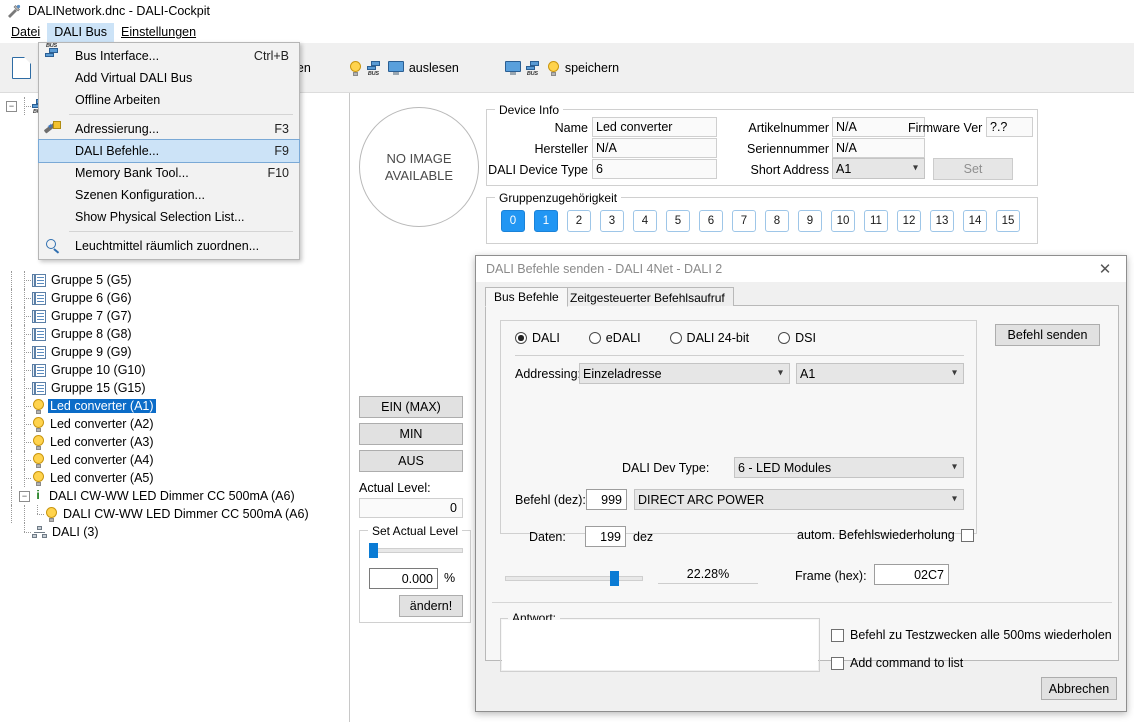 This screenshot has height=722, width=1134. What do you see at coordinates (777, 221) in the screenshot?
I see `group-button-8: 8` at bounding box center [777, 221].